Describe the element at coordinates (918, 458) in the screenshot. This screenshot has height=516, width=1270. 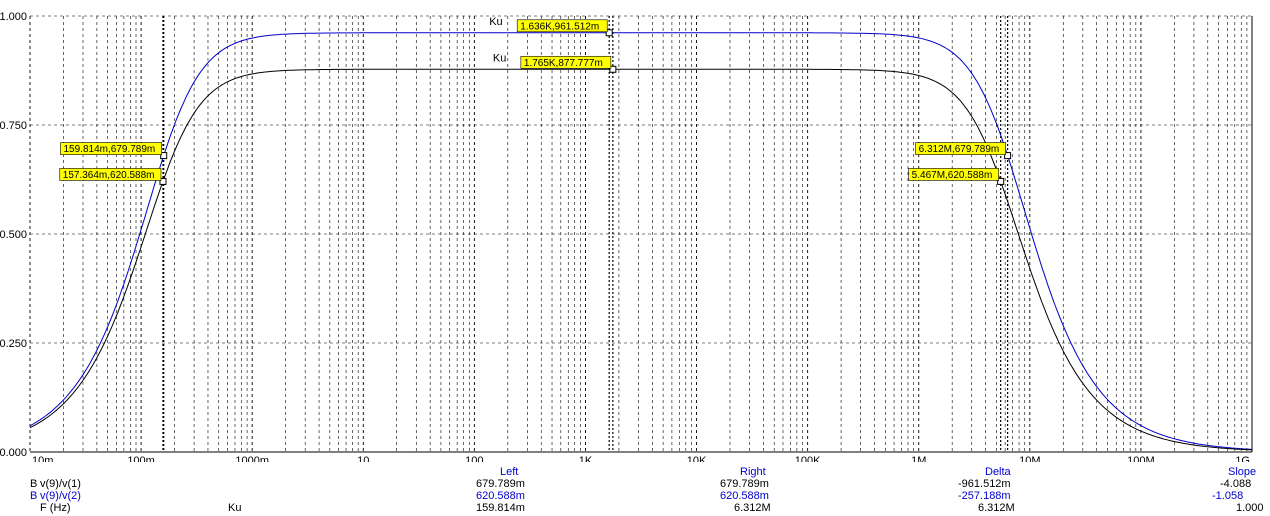
I see `x-tick-label: 1M` at that location.